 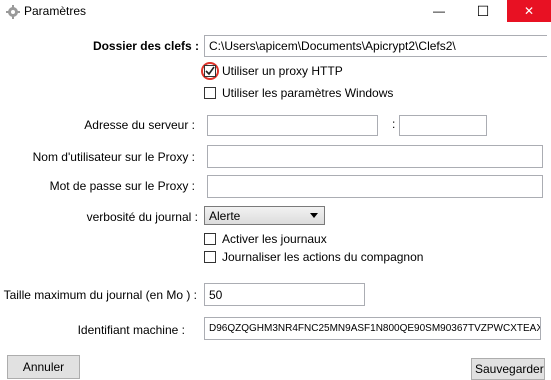 I want to click on chevron-down-icon, so click(x=314, y=215).